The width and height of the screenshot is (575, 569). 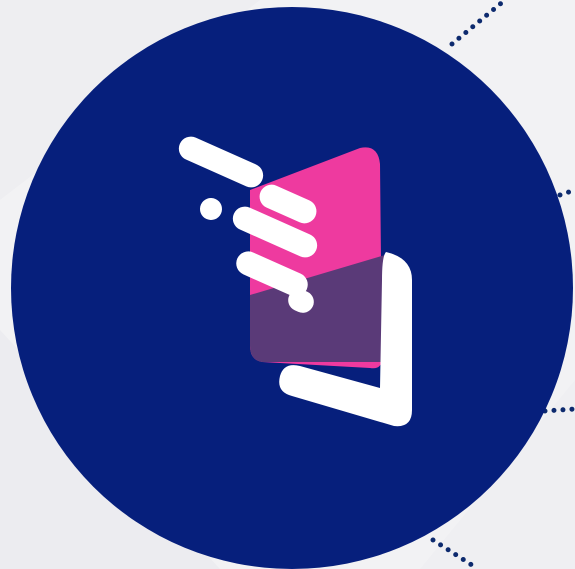 I want to click on dotted-line-bottom, so click(x=455, y=553).